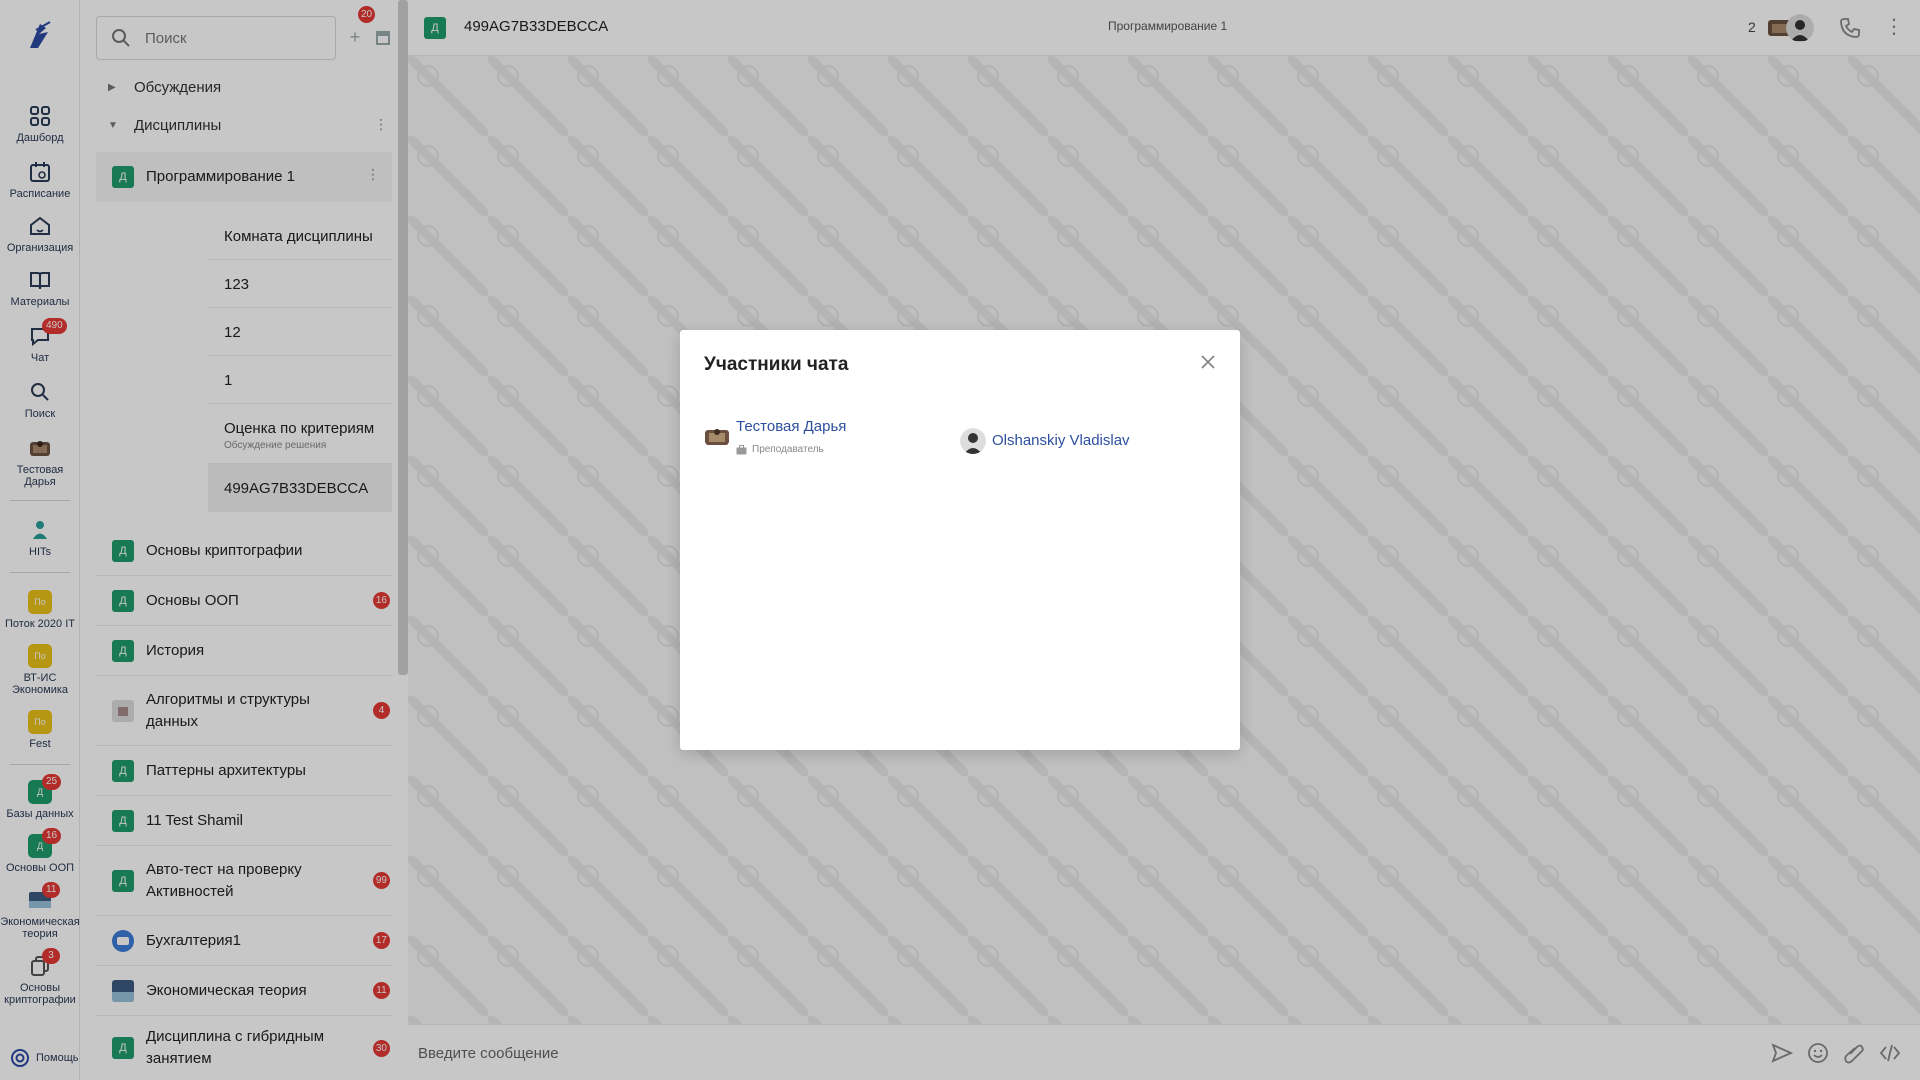  Describe the element at coordinates (791, 427) in the screenshot. I see `member-name: Тестовая Дарья` at that location.